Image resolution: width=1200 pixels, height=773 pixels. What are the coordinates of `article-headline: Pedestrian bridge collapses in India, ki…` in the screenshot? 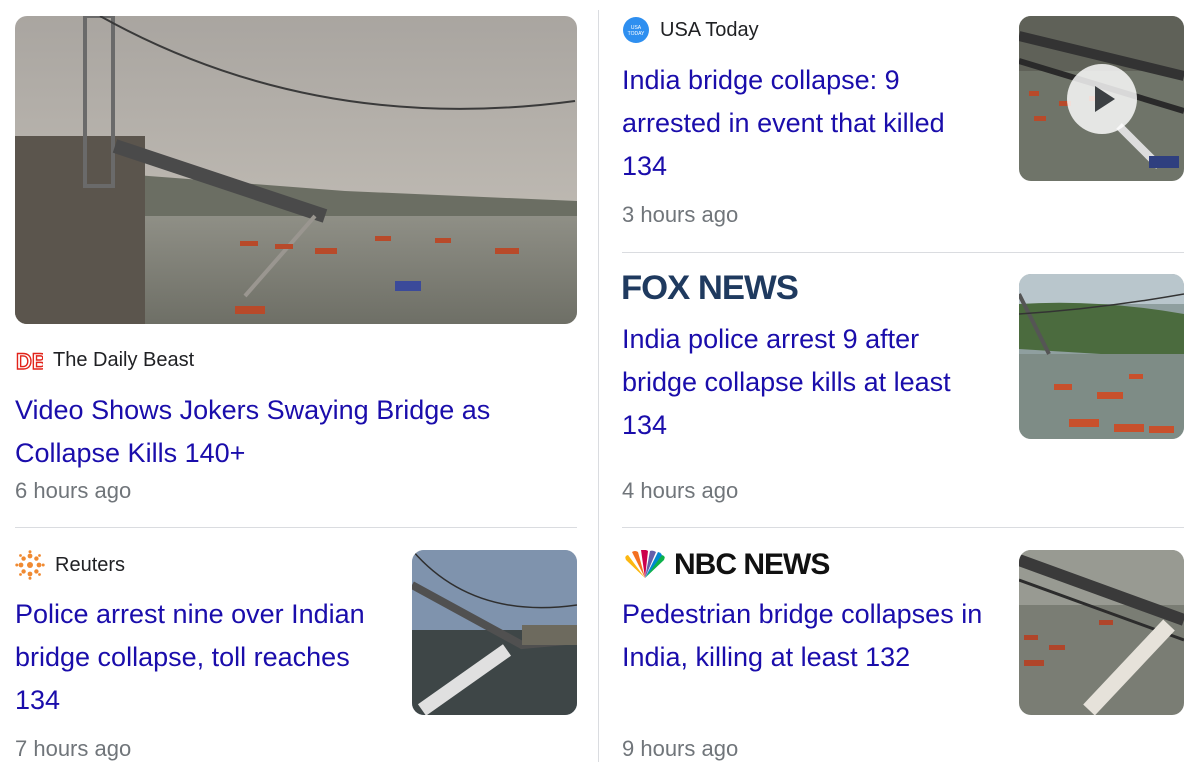 It's located at (807, 636).